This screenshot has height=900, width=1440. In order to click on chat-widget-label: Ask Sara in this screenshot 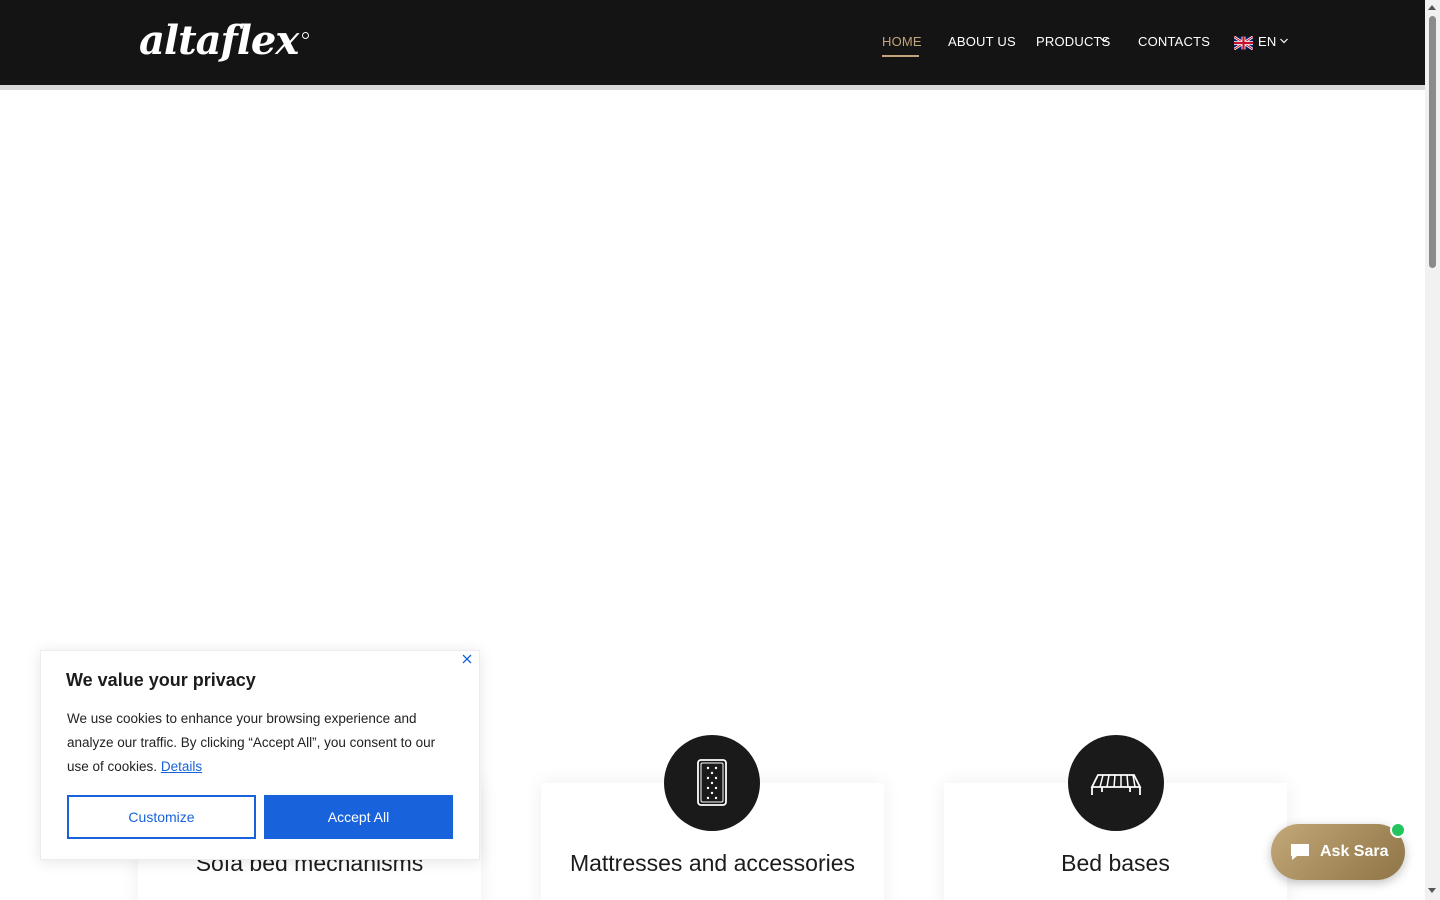, I will do `click(1354, 851)`.